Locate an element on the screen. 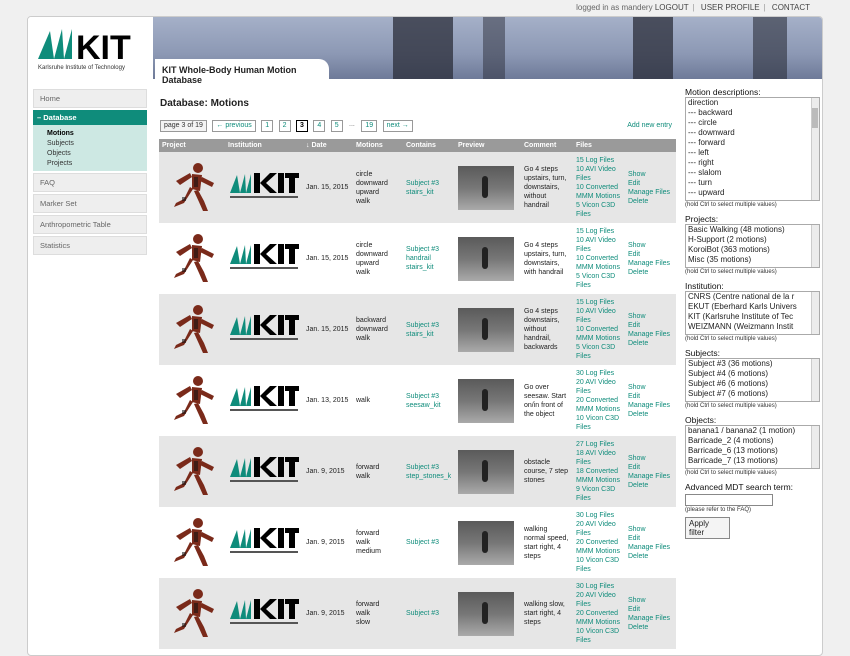  files-link: 18 AVI Video Files is located at coordinates (599, 458).